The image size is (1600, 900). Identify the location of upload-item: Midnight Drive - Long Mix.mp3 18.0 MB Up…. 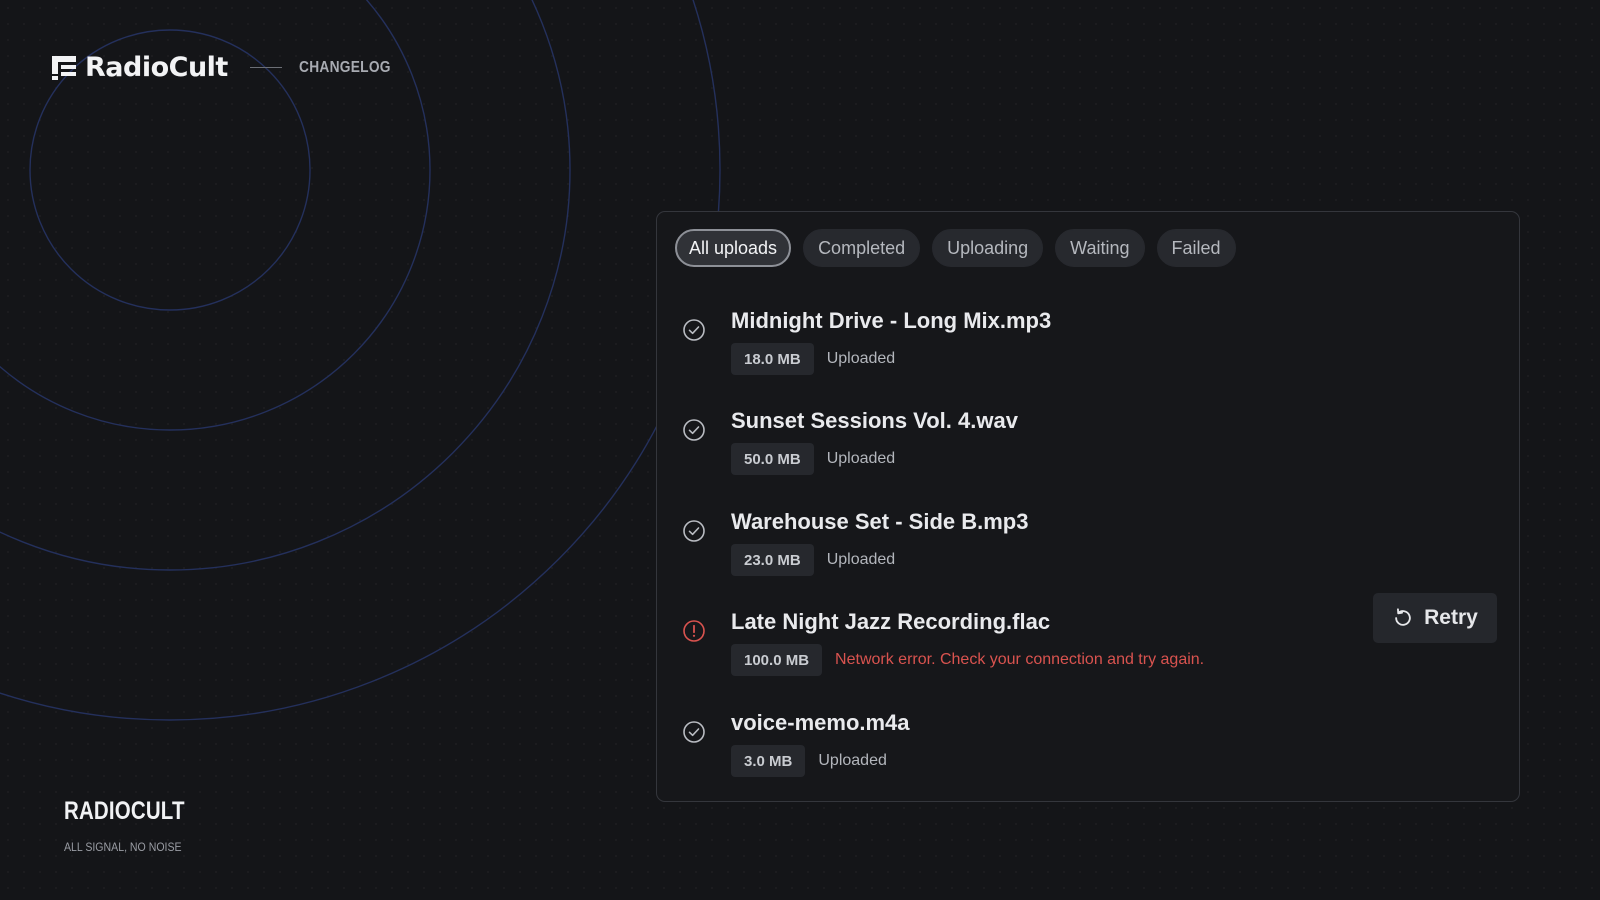
(1088, 353).